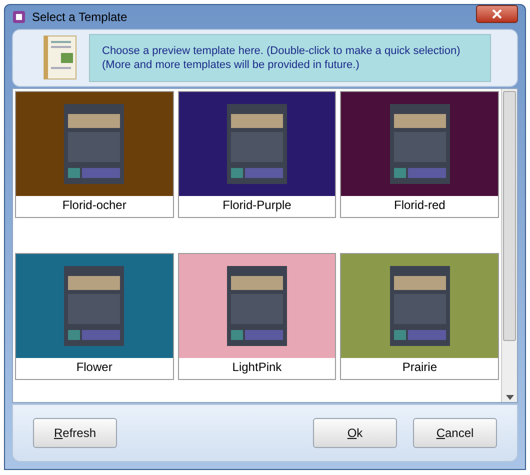  Describe the element at coordinates (257, 205) in the screenshot. I see `template-name: Florid-Purple` at that location.